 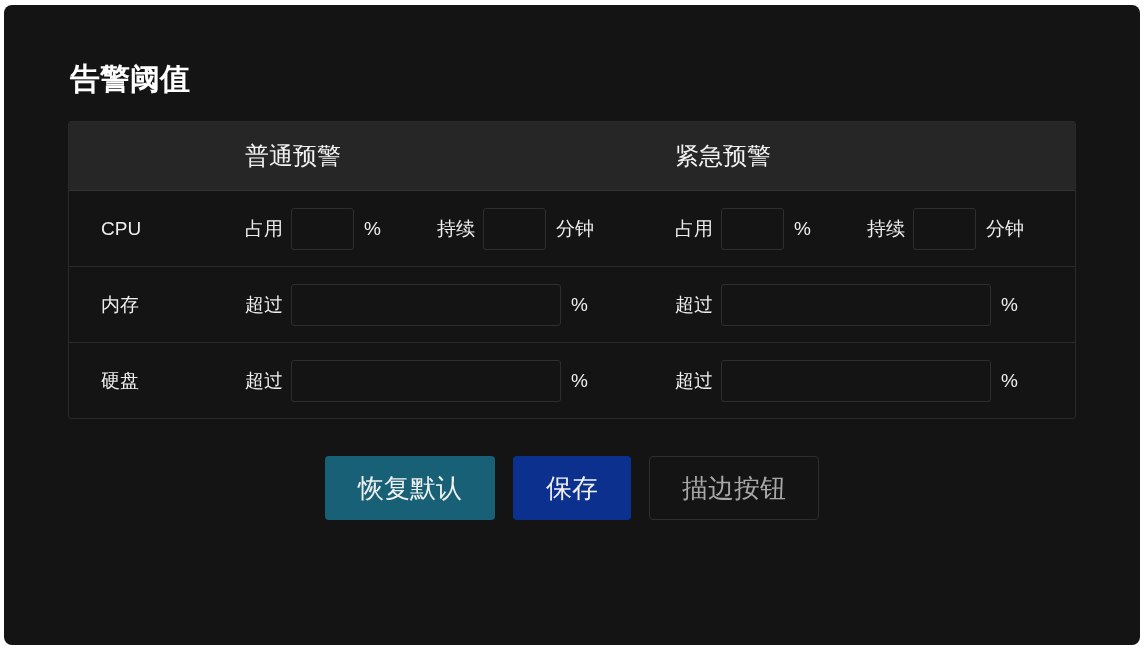 What do you see at coordinates (120, 380) in the screenshot?
I see `row-label: 硬盘` at bounding box center [120, 380].